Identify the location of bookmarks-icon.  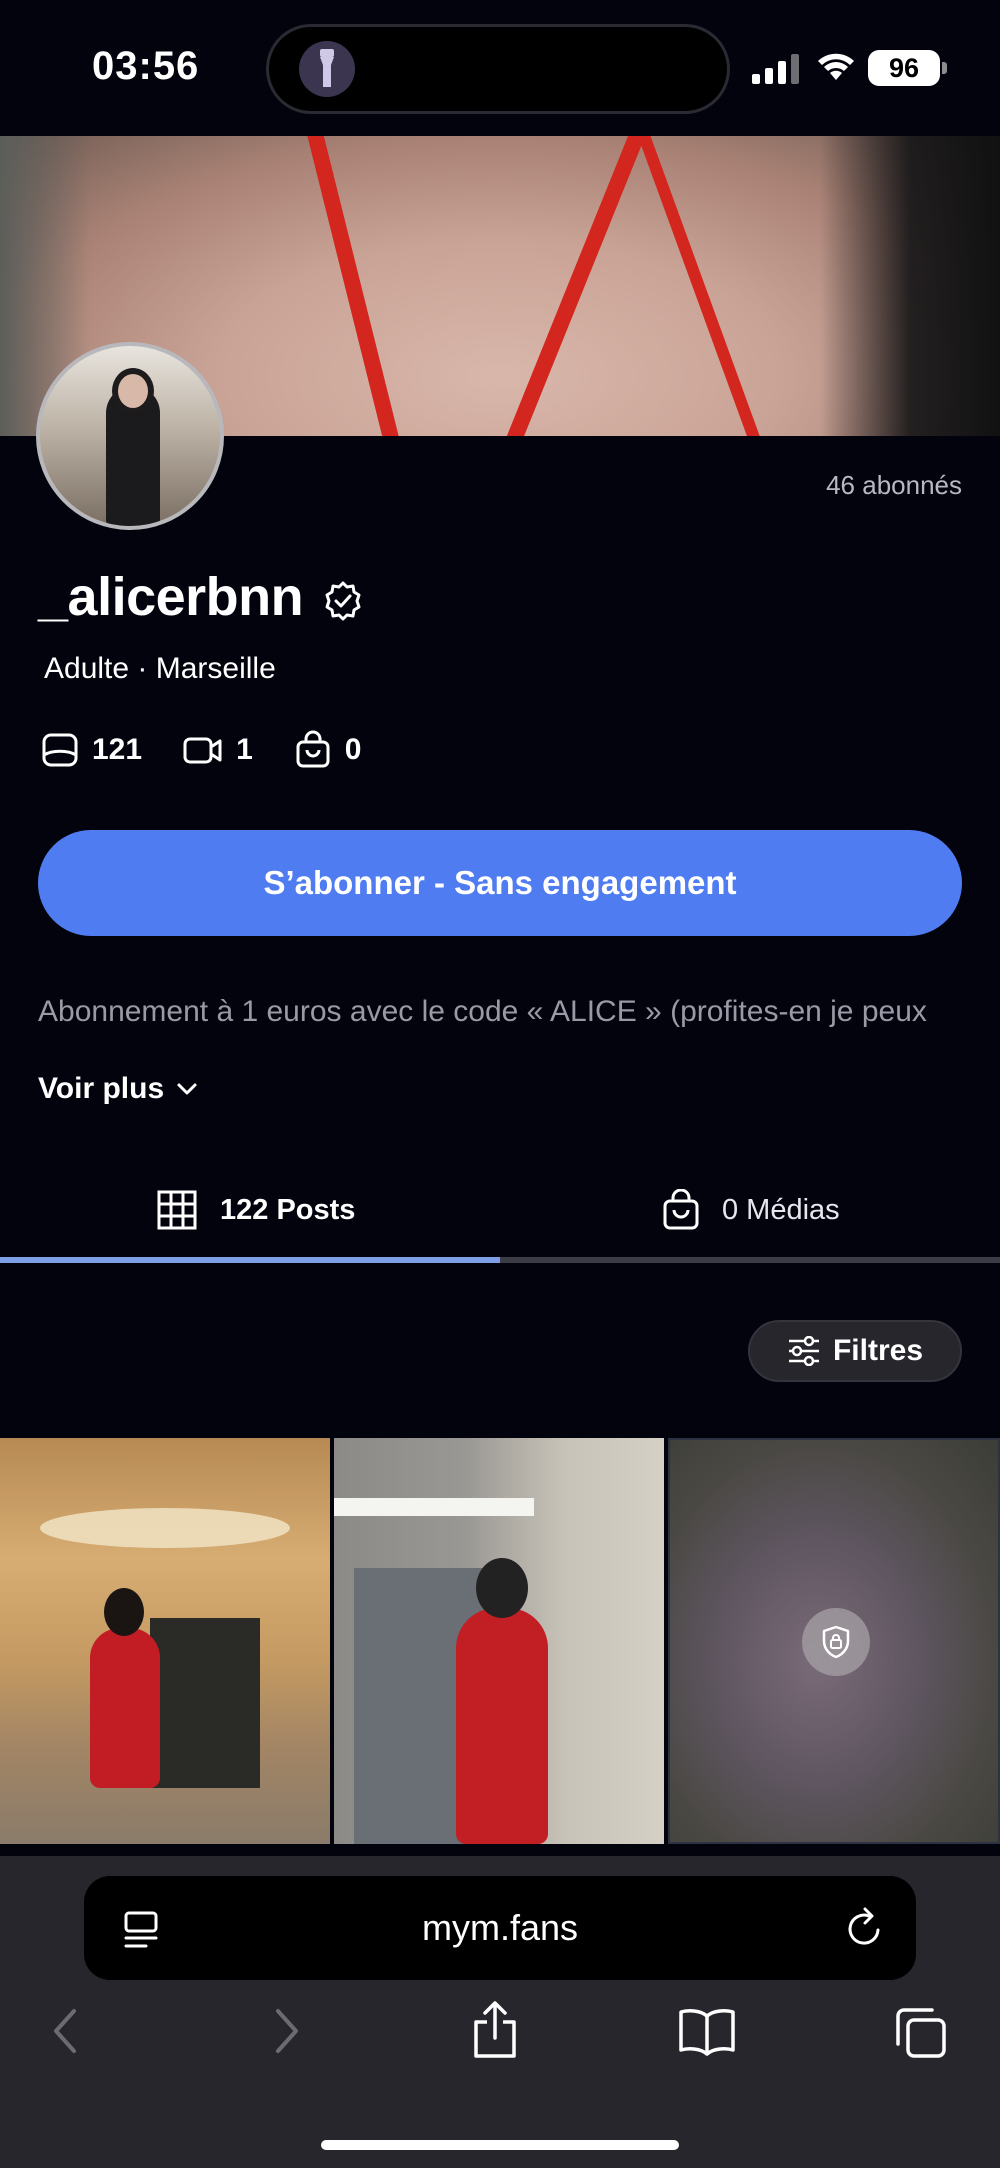
(707, 2031).